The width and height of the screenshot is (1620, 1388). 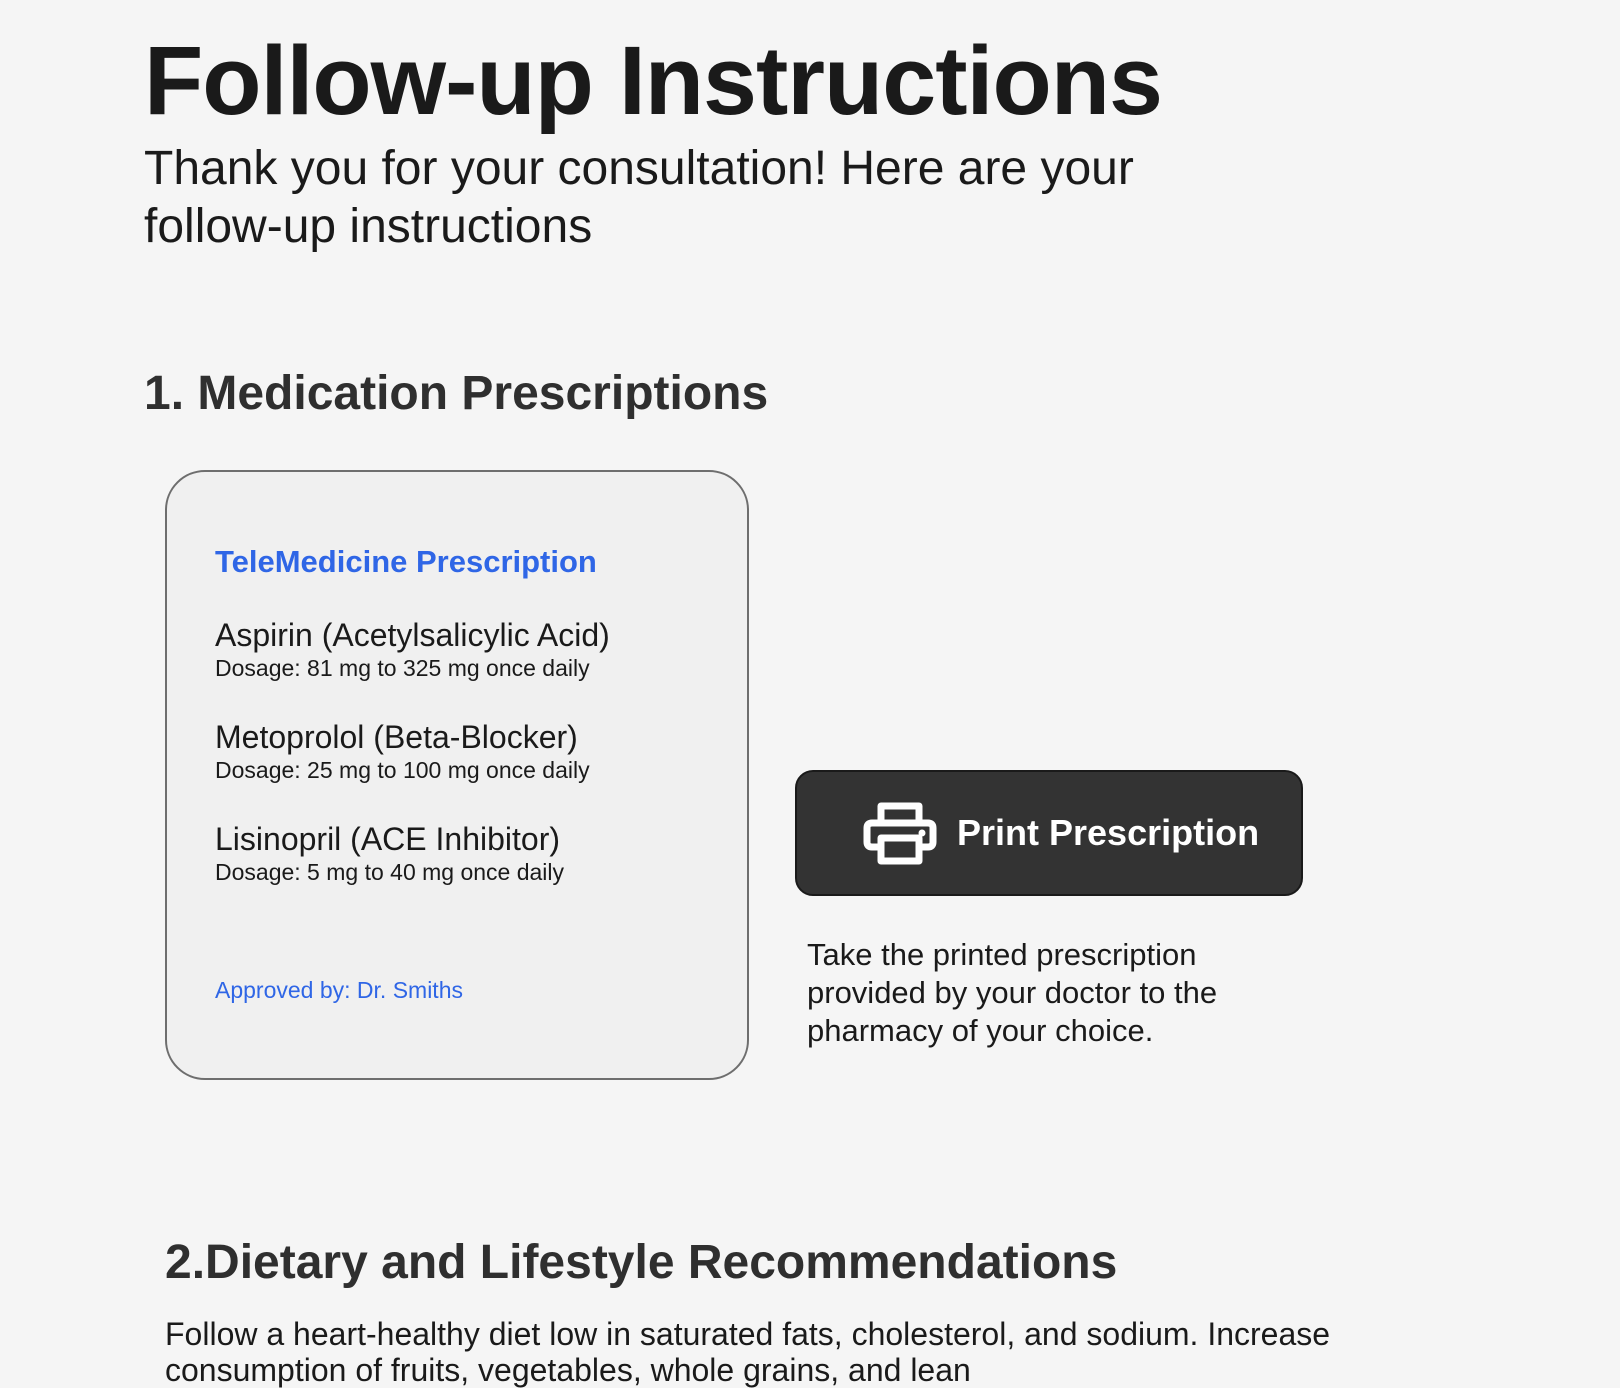 What do you see at coordinates (402, 668) in the screenshot?
I see `medication-dosage: Dosage: 81 mg to 325 mg once daily` at bounding box center [402, 668].